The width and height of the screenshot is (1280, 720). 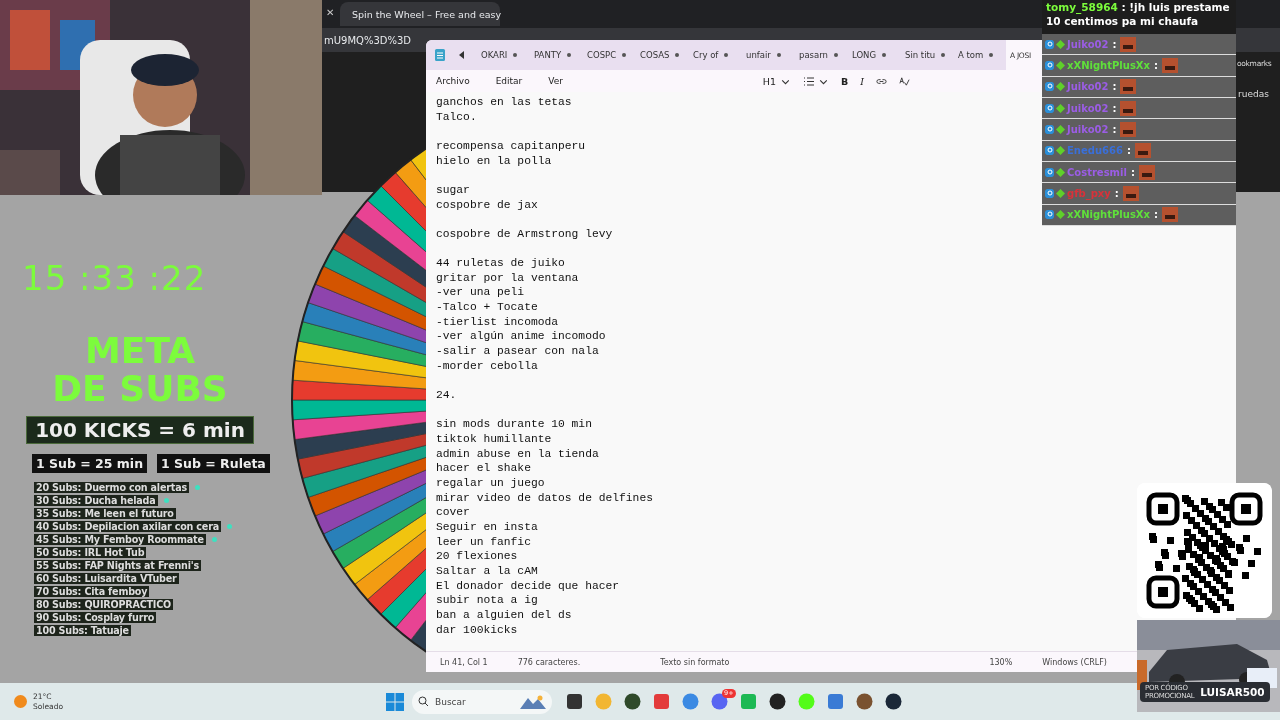 I want to click on goal-item: 80 Subs: QUIROPRACTICO, so click(x=104, y=604).